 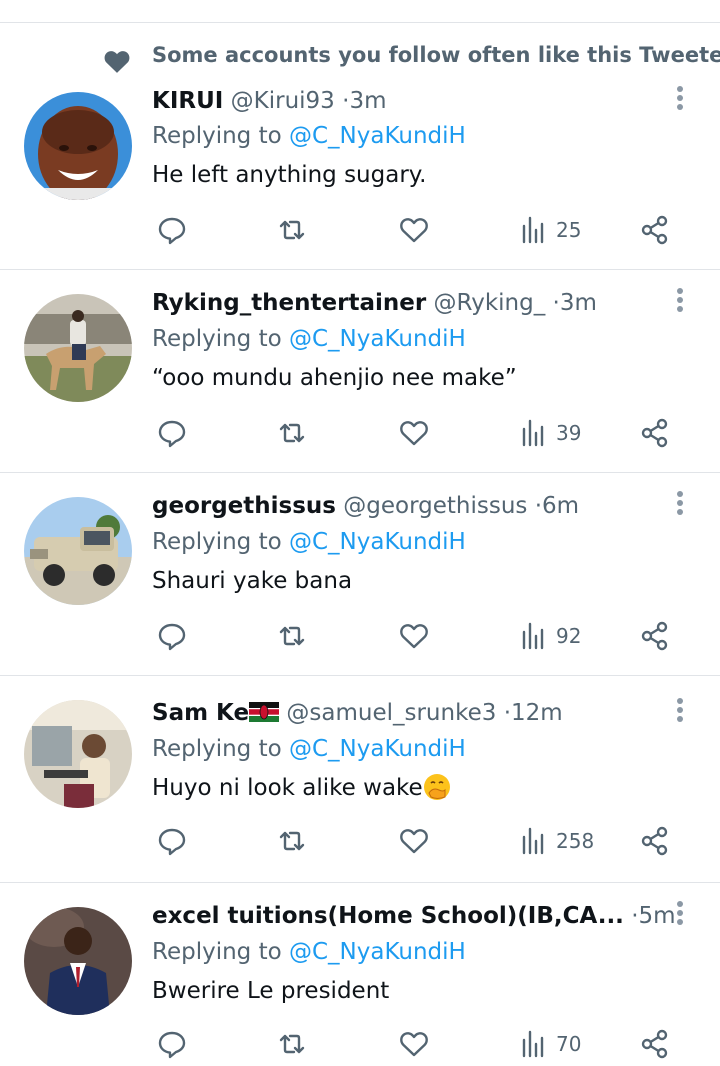 I want to click on views-count: 39, so click(x=569, y=433).